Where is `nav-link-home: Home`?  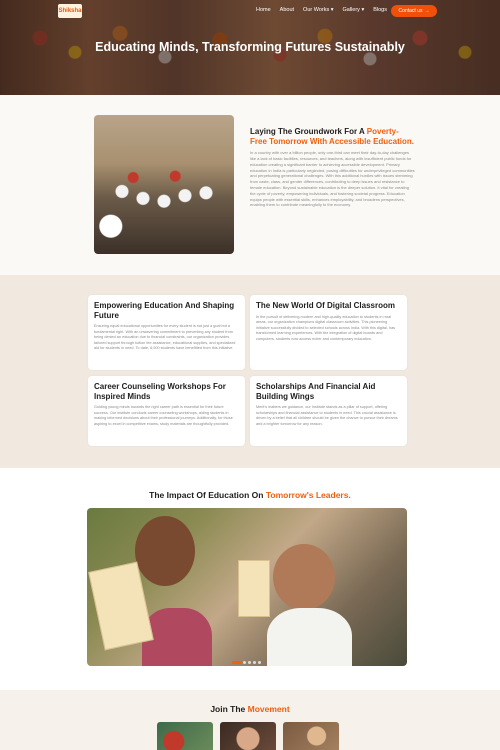 nav-link-home: Home is located at coordinates (263, 10).